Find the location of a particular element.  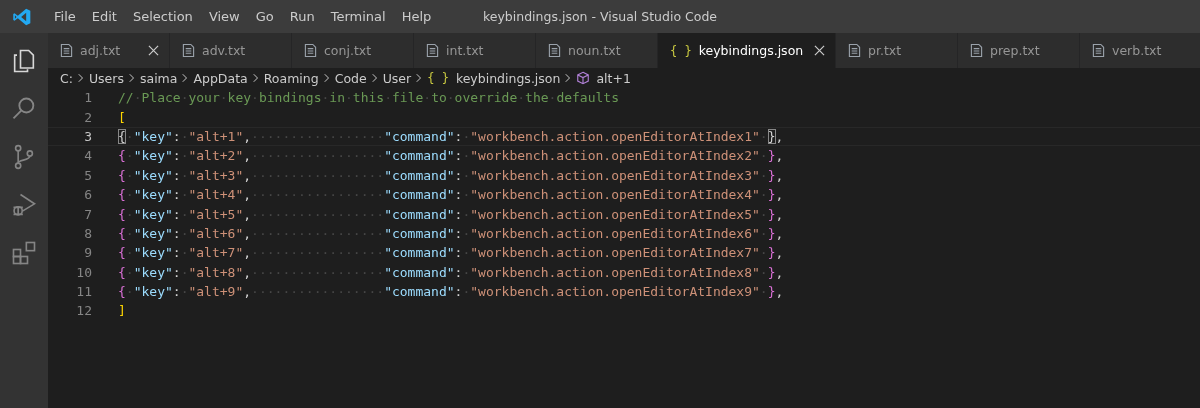

code-bracket: [ is located at coordinates (122, 117).